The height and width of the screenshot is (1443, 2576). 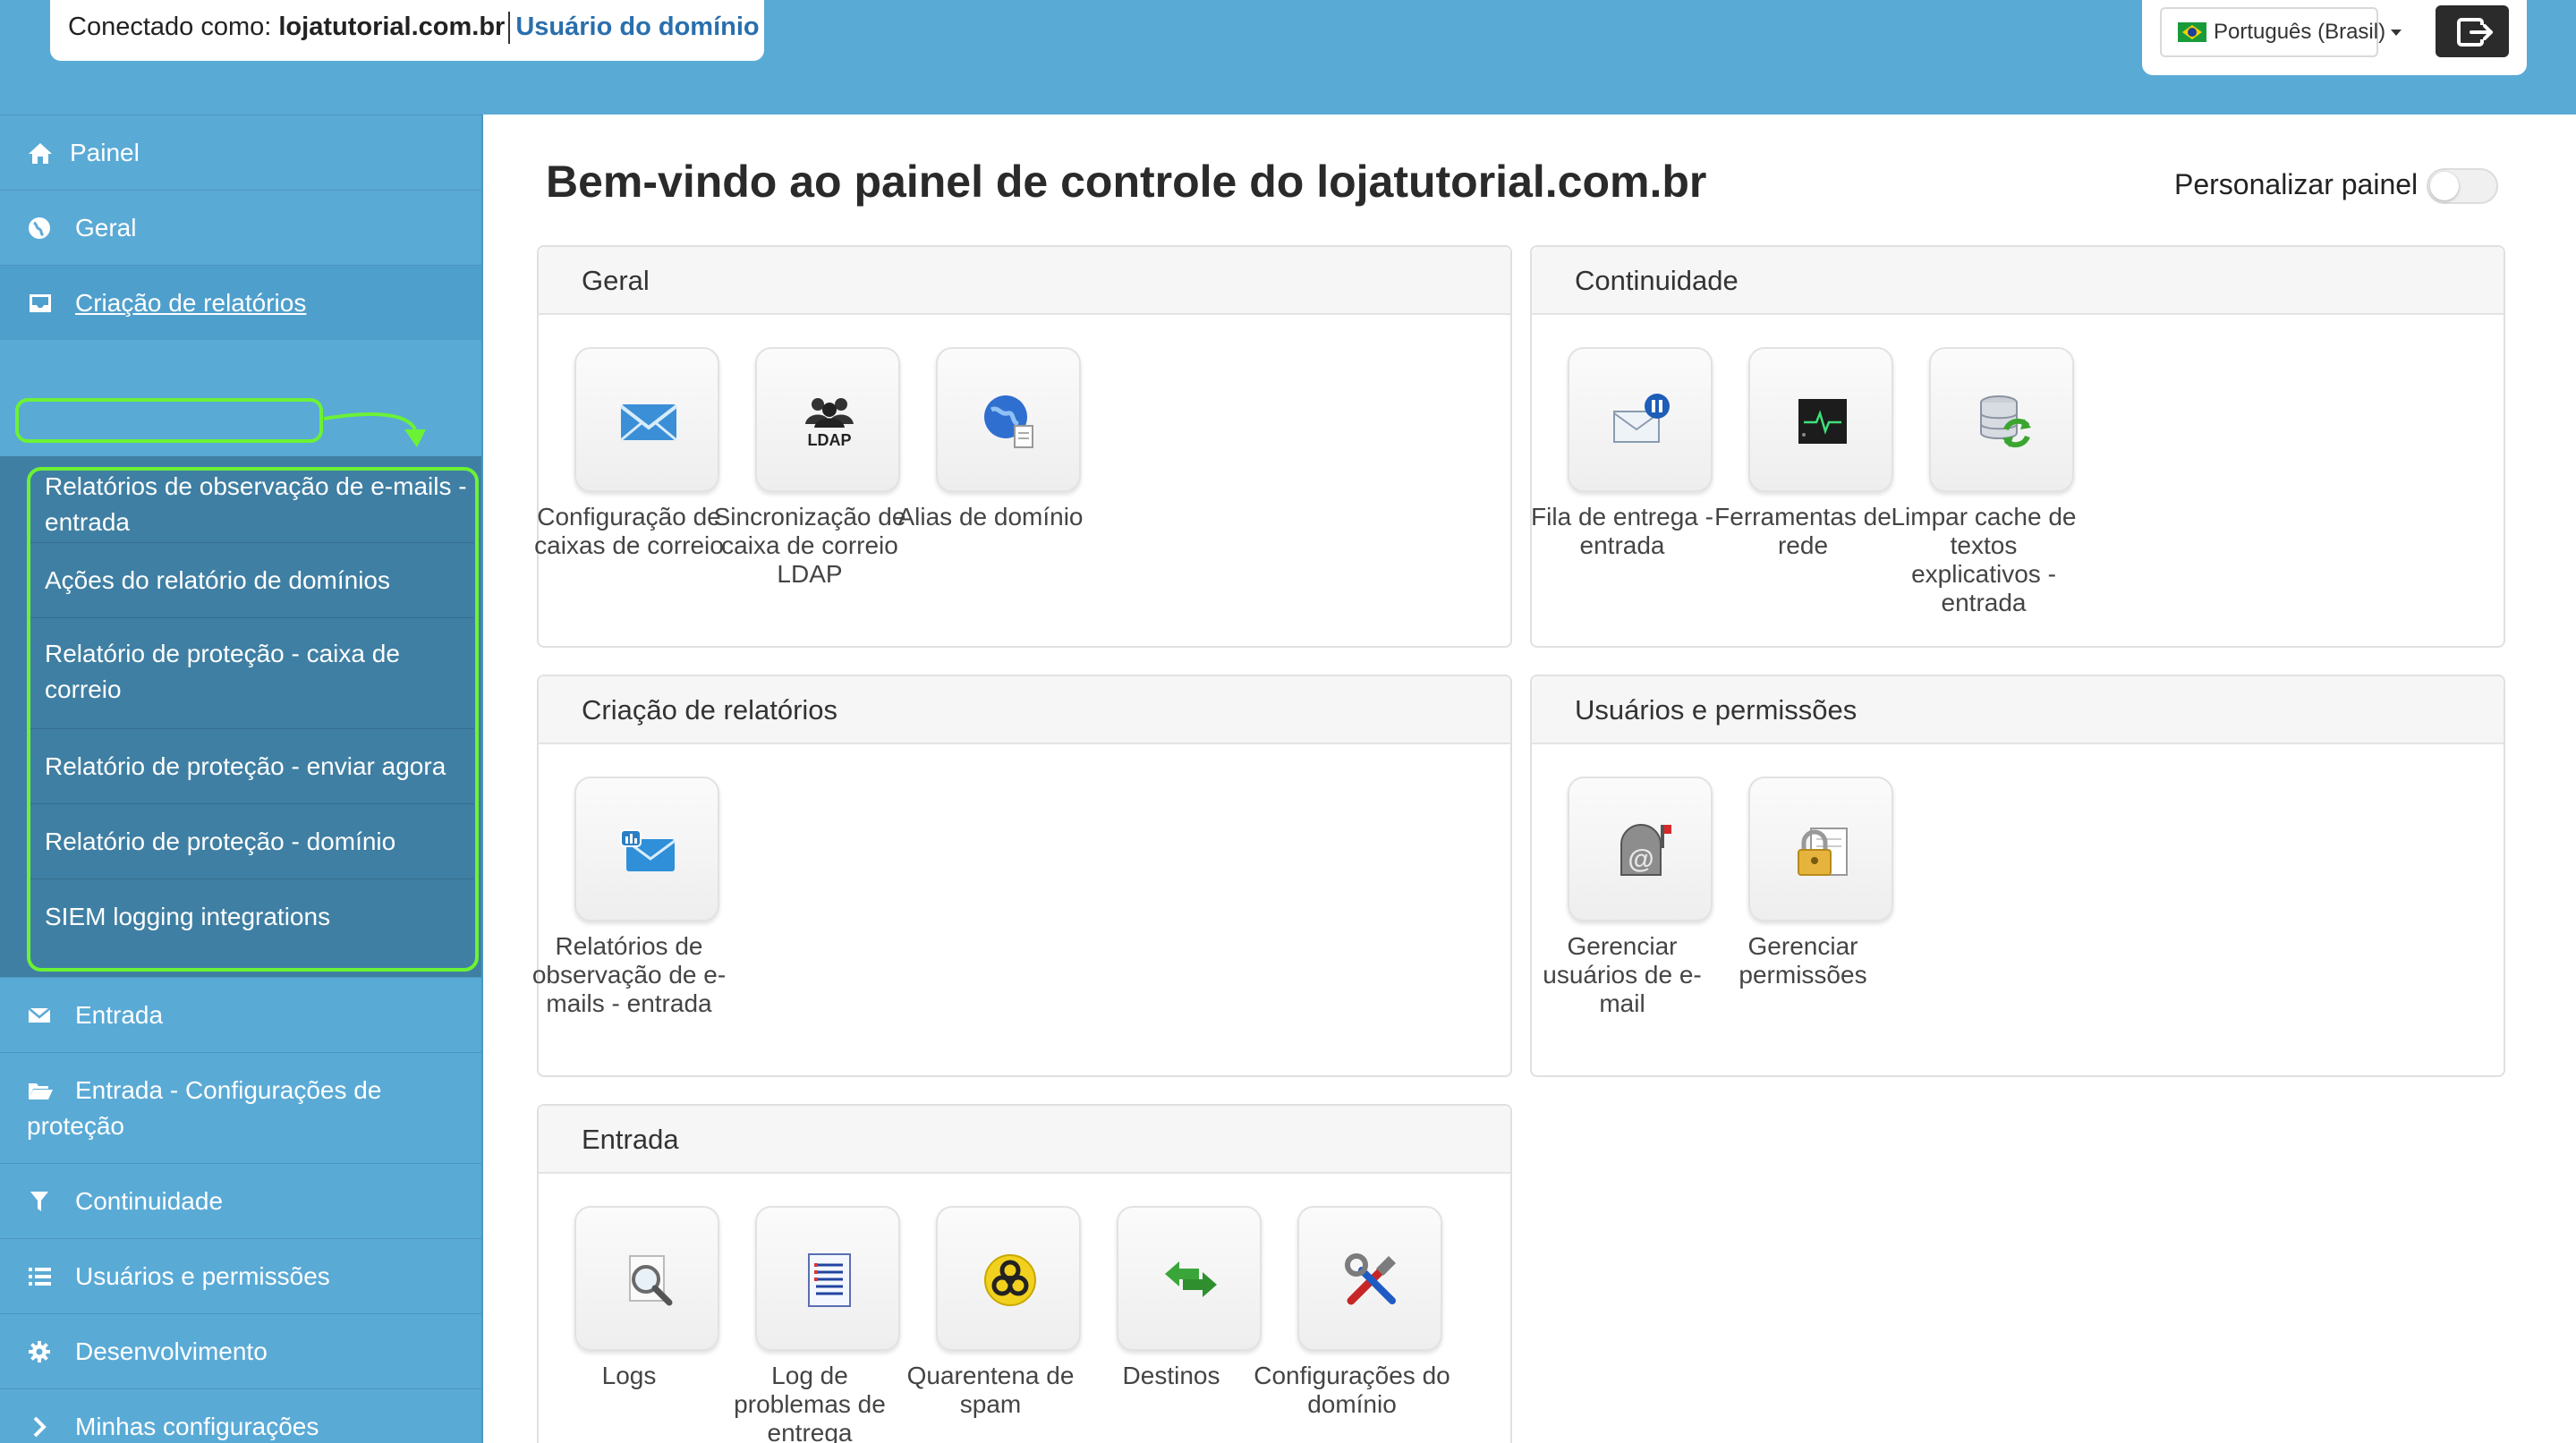 What do you see at coordinates (40, 1277) in the screenshot?
I see `list-icon` at bounding box center [40, 1277].